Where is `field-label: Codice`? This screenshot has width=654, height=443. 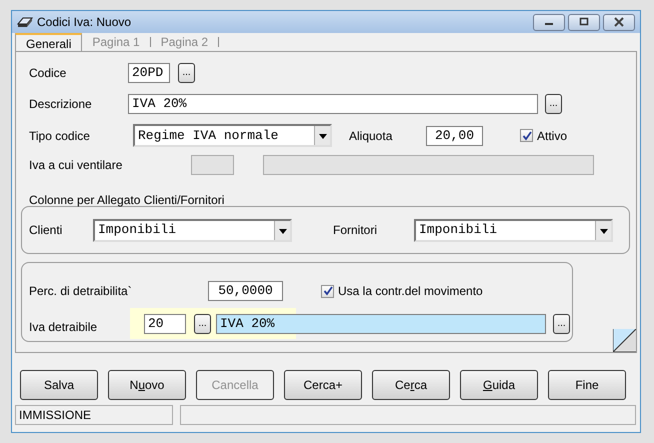
field-label: Codice is located at coordinates (48, 73).